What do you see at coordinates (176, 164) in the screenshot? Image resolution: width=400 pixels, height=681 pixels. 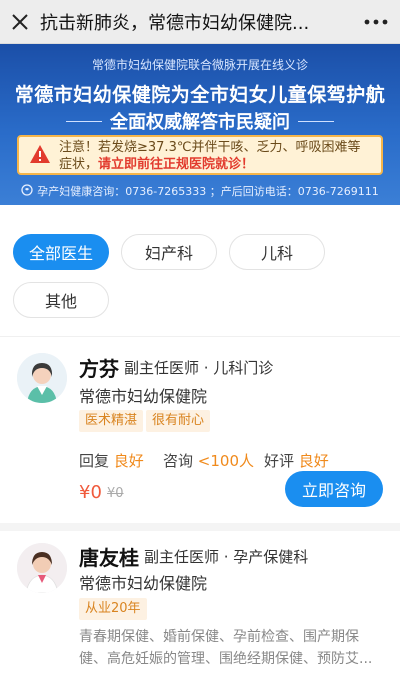 I see `notice-highlight: 请立即前往正规医院就诊！` at bounding box center [176, 164].